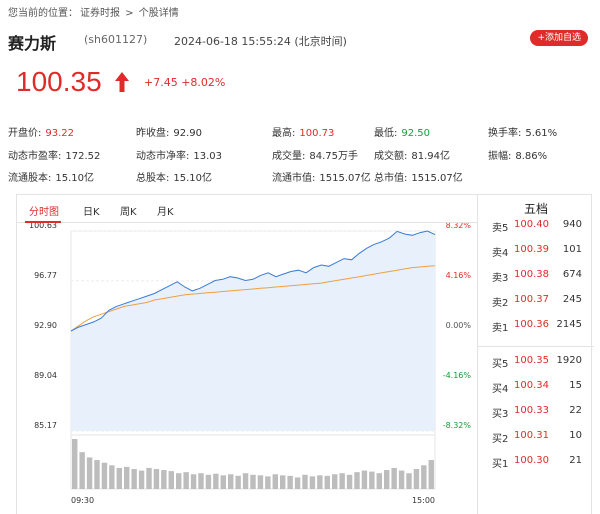 This screenshot has height=514, width=600. Describe the element at coordinates (575, 435) in the screenshot. I see `order-volume: 10` at that location.